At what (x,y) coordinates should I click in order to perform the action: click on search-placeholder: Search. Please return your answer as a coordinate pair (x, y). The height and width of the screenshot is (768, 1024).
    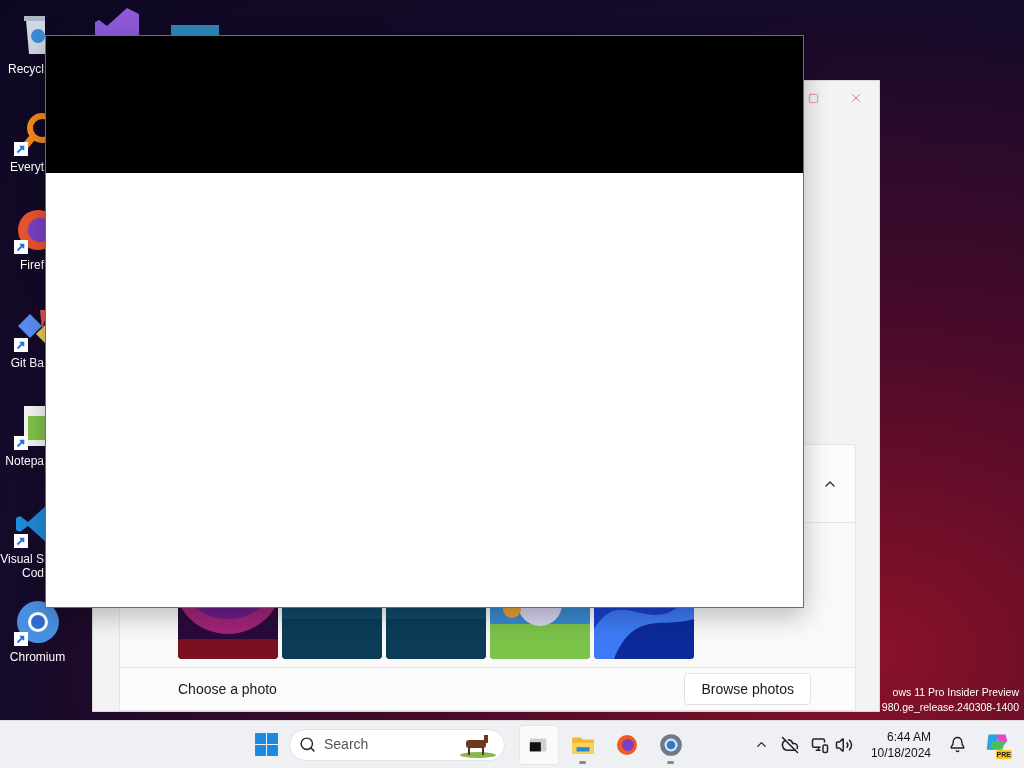
    Looking at the image, I should click on (347, 744).